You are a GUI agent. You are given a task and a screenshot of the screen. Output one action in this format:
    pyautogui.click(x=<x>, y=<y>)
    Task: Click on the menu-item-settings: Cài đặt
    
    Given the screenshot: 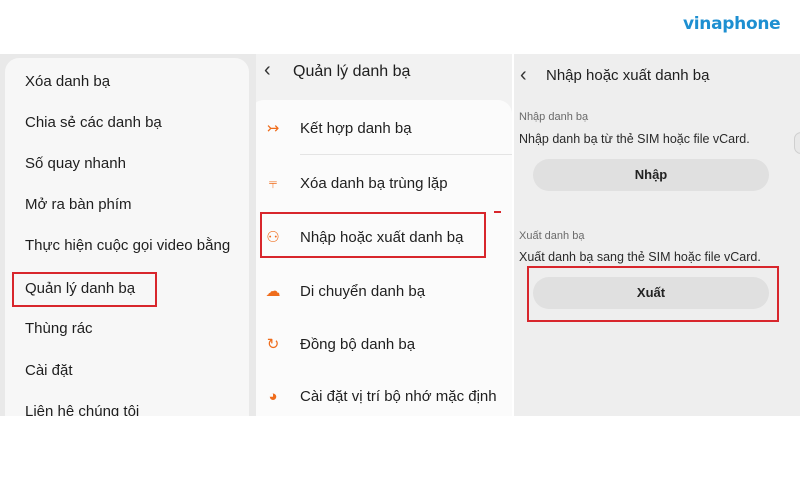 What is the action you would take?
    pyautogui.click(x=49, y=370)
    